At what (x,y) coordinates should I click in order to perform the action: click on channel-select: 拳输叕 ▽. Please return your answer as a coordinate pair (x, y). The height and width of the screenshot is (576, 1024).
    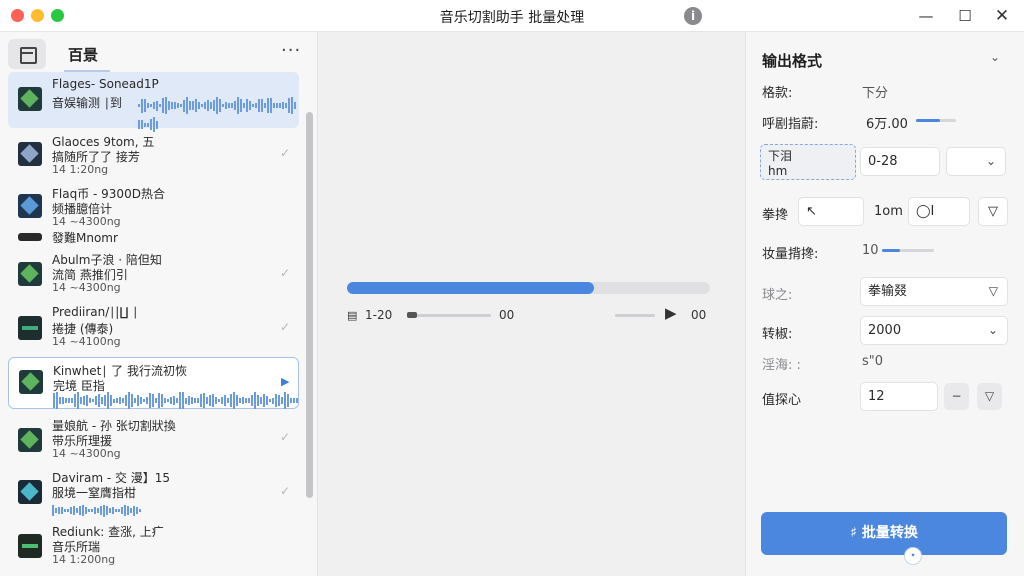
    Looking at the image, I should click on (934, 291).